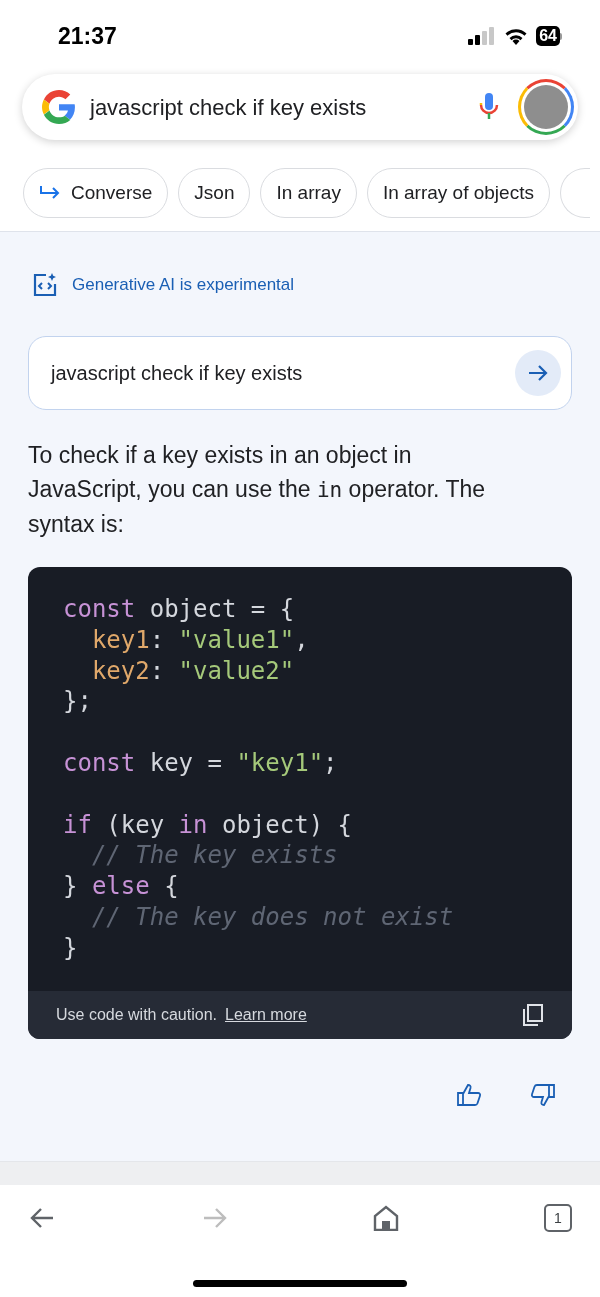 This screenshot has width=600, height=1297. What do you see at coordinates (136, 1014) in the screenshot?
I see `caution-text: Use code with caution.` at bounding box center [136, 1014].